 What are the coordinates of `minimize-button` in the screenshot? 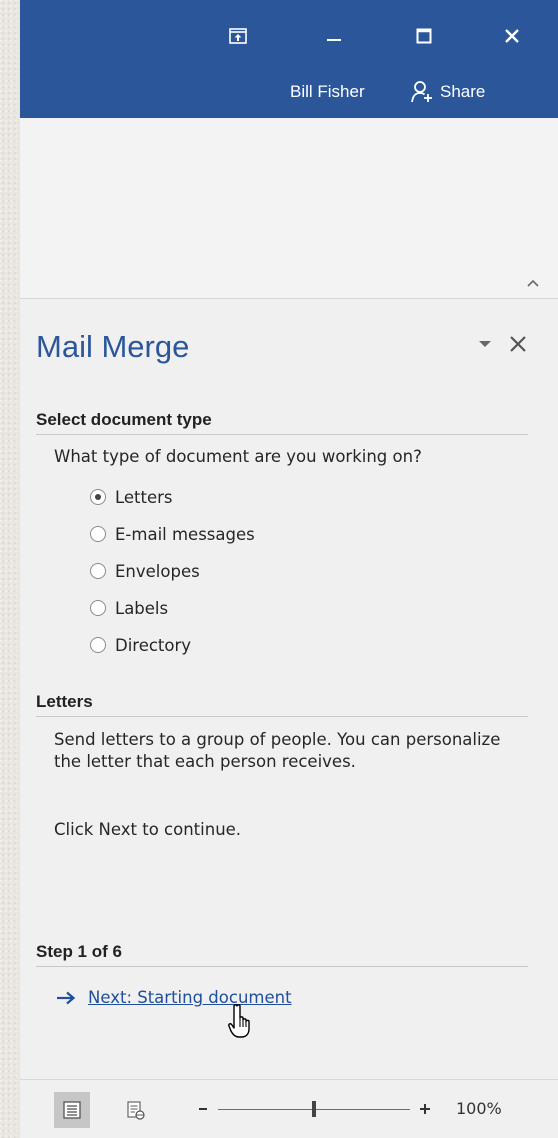 It's located at (334, 36).